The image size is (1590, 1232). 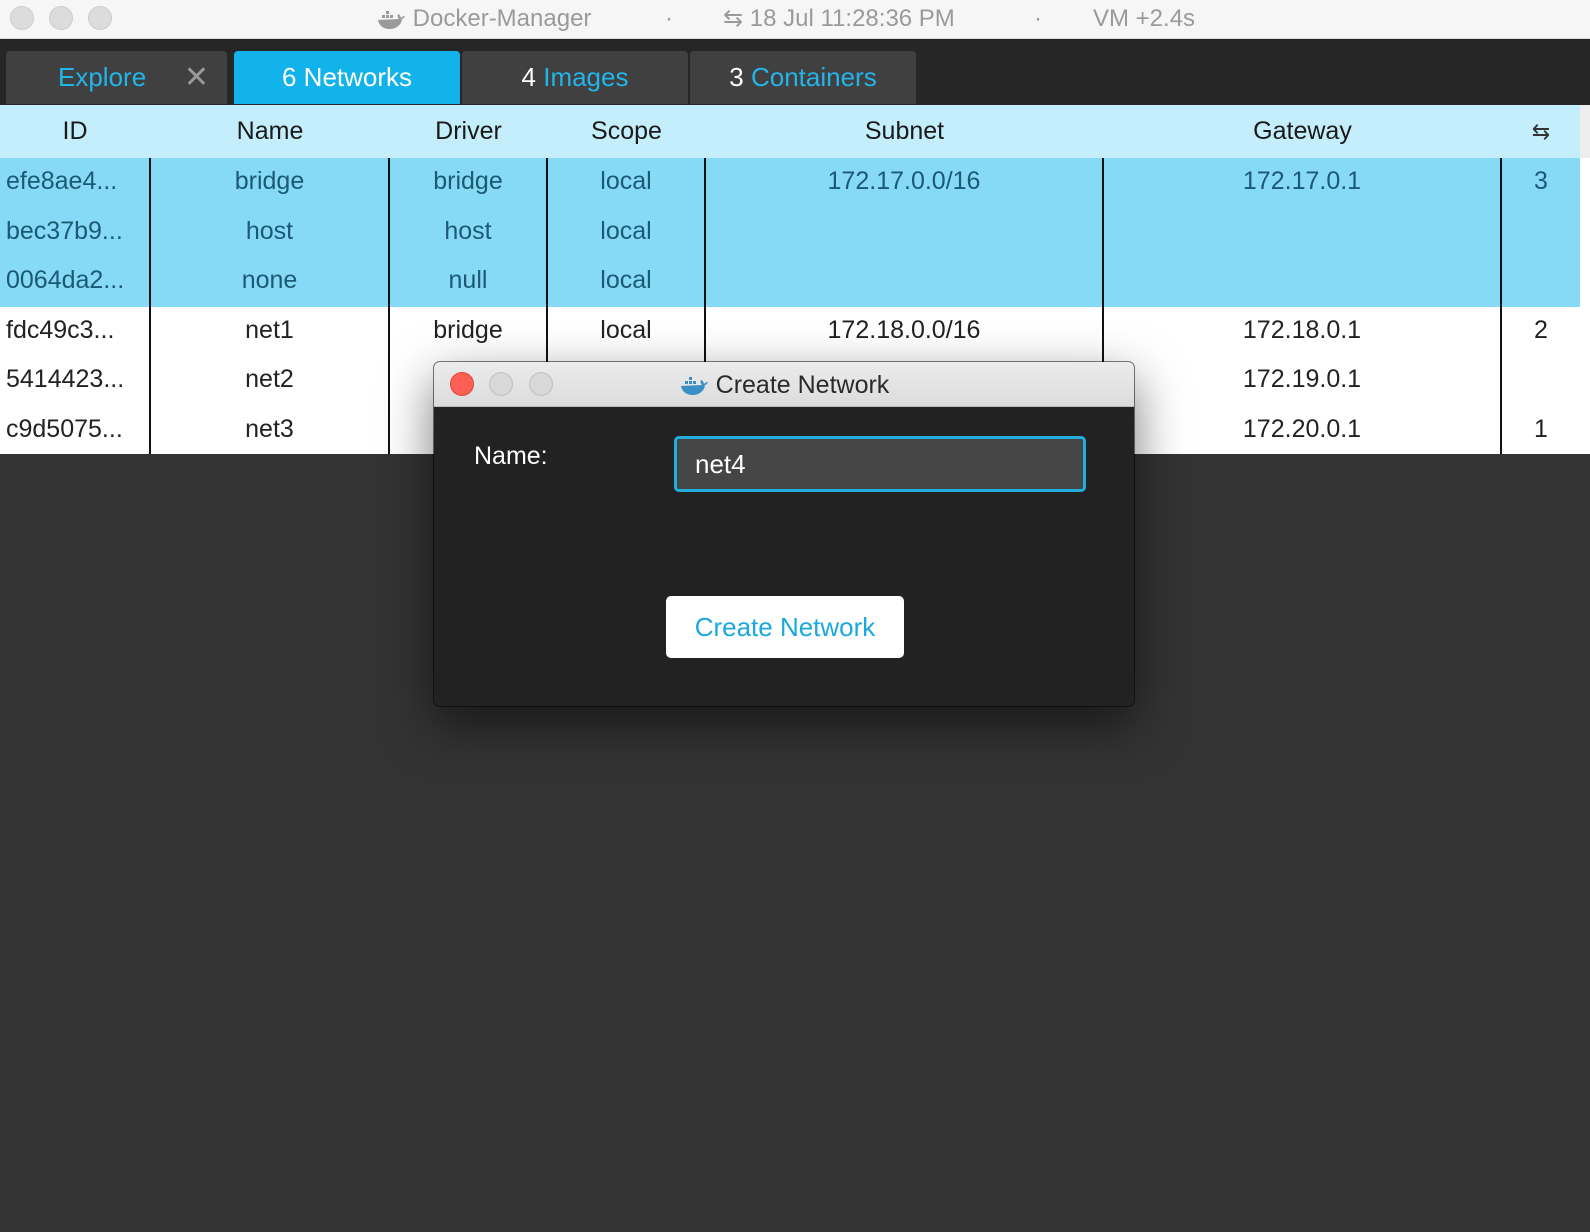 What do you see at coordinates (100, 18) in the screenshot?
I see `window-zoom-button` at bounding box center [100, 18].